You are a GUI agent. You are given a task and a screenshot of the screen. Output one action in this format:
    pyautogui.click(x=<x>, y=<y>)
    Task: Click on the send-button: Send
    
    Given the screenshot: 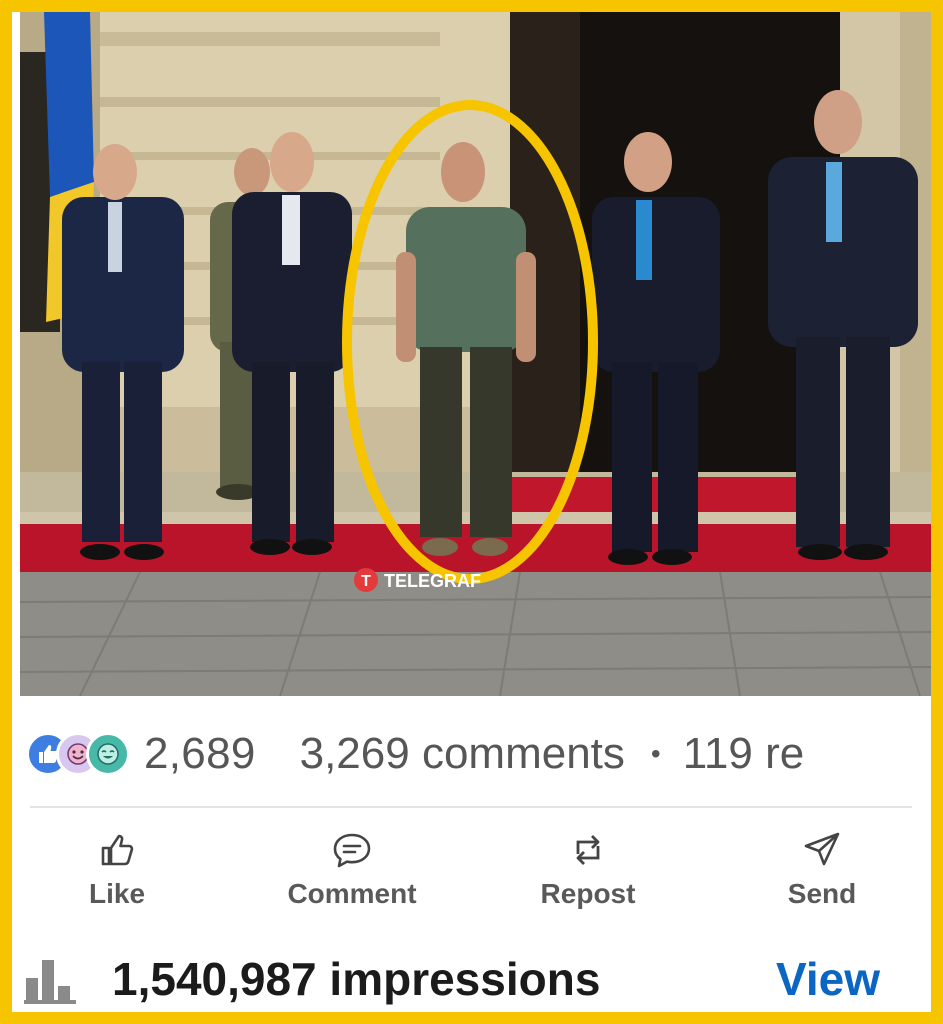 What is the action you would take?
    pyautogui.click(x=822, y=876)
    